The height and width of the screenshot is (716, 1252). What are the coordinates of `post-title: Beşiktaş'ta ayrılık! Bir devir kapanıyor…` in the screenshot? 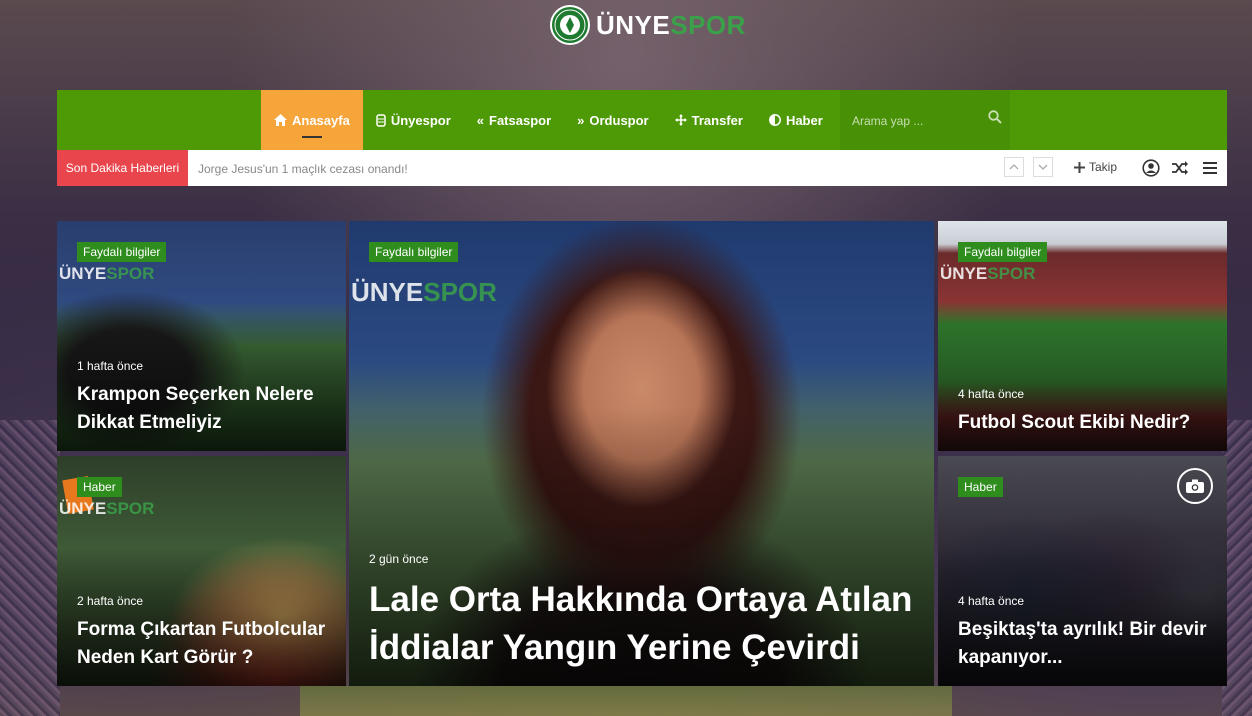 It's located at (1085, 644).